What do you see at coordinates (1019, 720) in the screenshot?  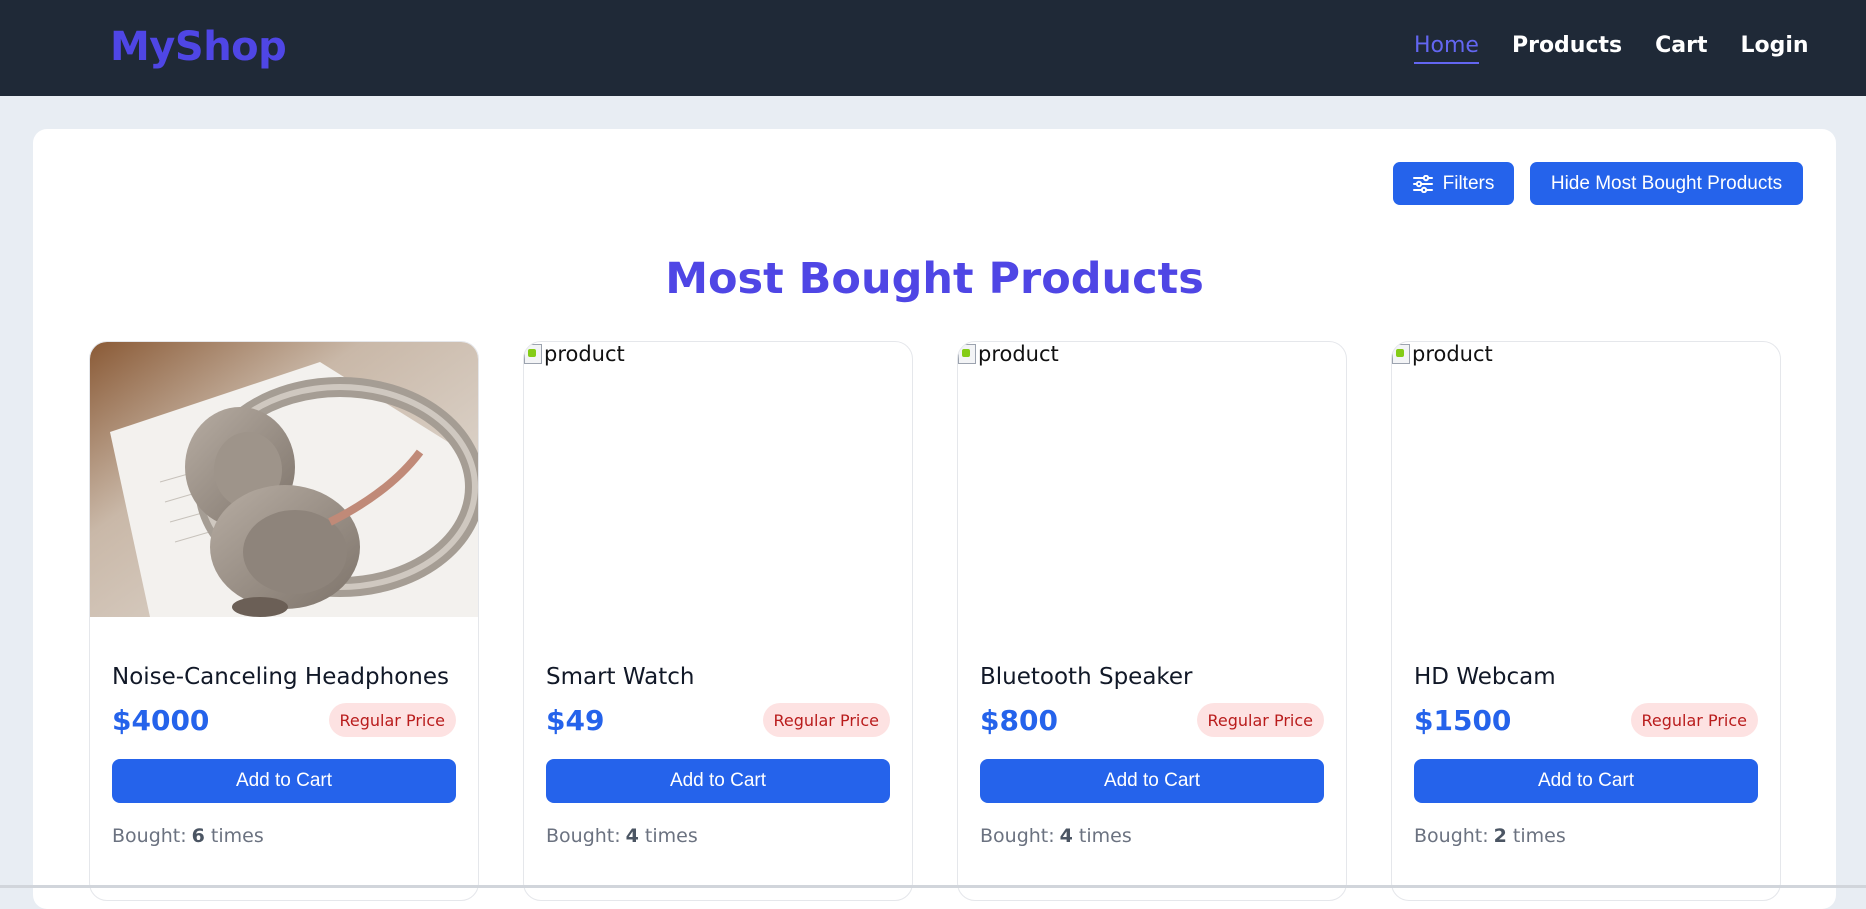 I see `product-price: $800` at bounding box center [1019, 720].